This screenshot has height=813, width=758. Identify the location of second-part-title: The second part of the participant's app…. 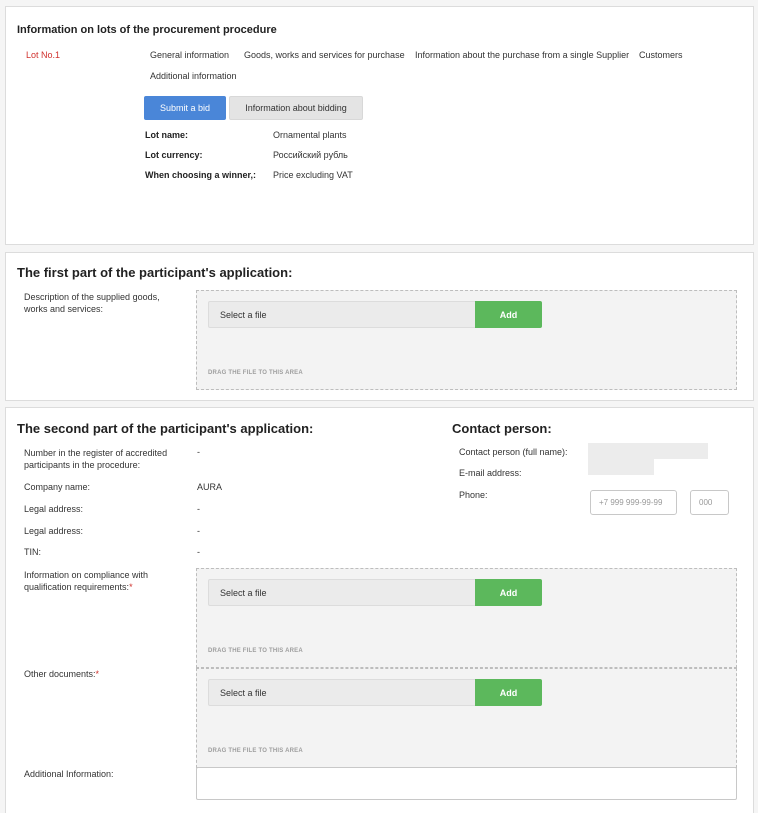
(165, 428).